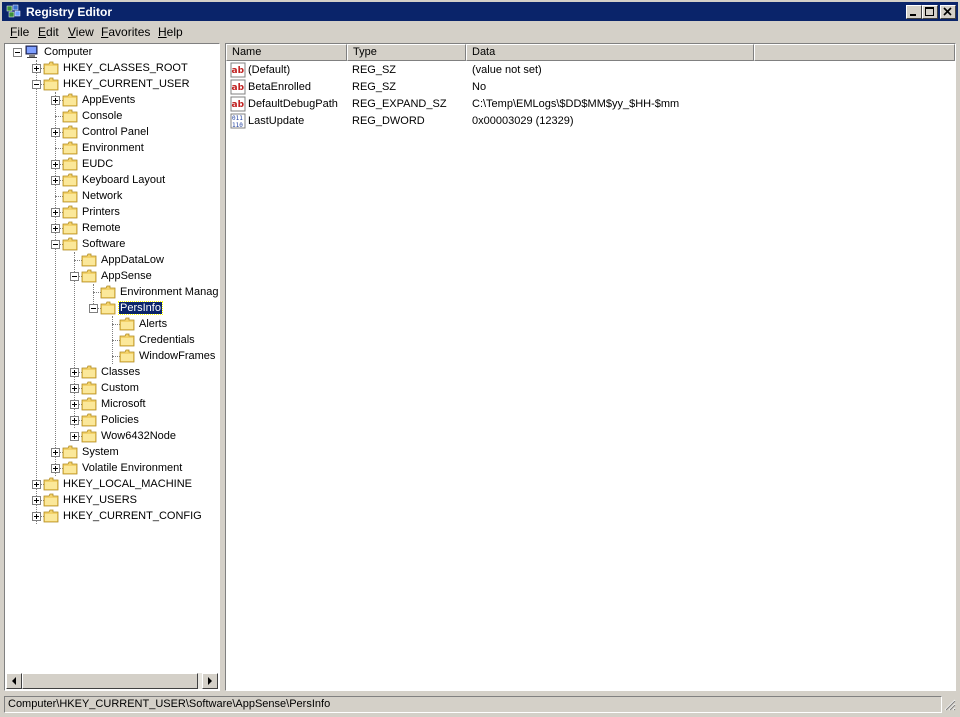 This screenshot has height=717, width=960. I want to click on value-row: ab BetaEnrolled REG_SZ No, so click(590, 87).